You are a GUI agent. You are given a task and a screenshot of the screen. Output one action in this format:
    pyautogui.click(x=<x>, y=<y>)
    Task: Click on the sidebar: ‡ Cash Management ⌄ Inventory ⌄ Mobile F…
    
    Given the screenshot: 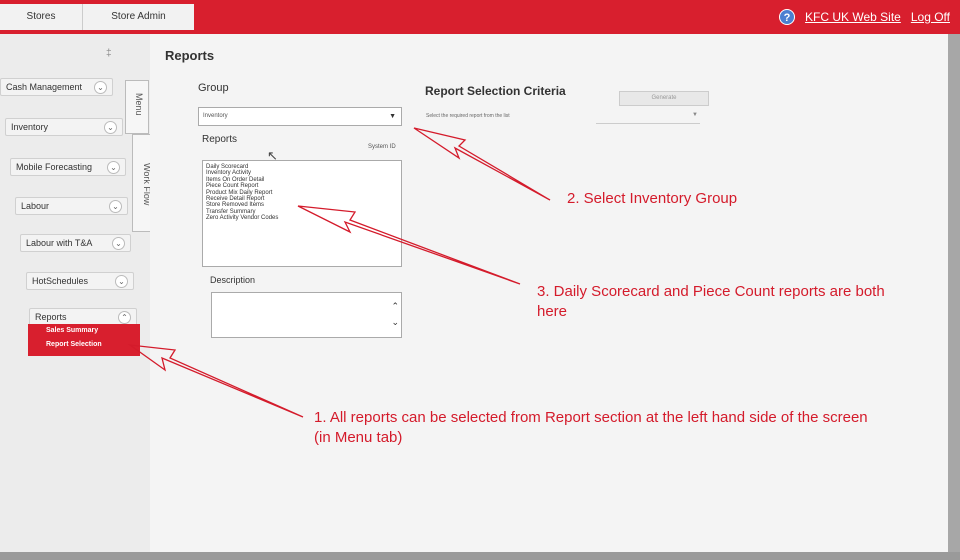 What is the action you would take?
    pyautogui.click(x=70, y=297)
    